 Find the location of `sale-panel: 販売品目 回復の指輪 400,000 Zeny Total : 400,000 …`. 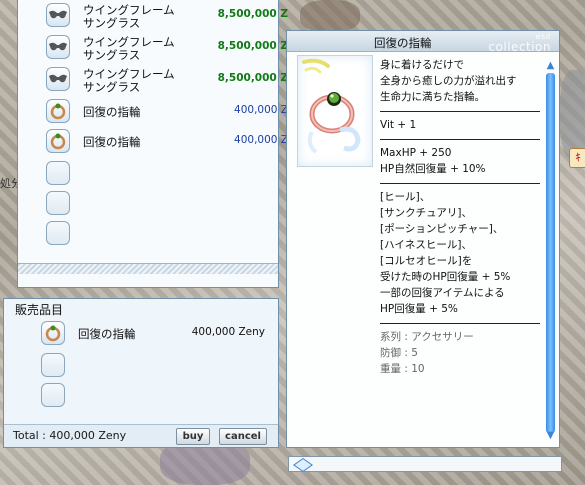

sale-panel: 販売品目 回復の指輪 400,000 Zeny Total : 400,000 … is located at coordinates (141, 373).